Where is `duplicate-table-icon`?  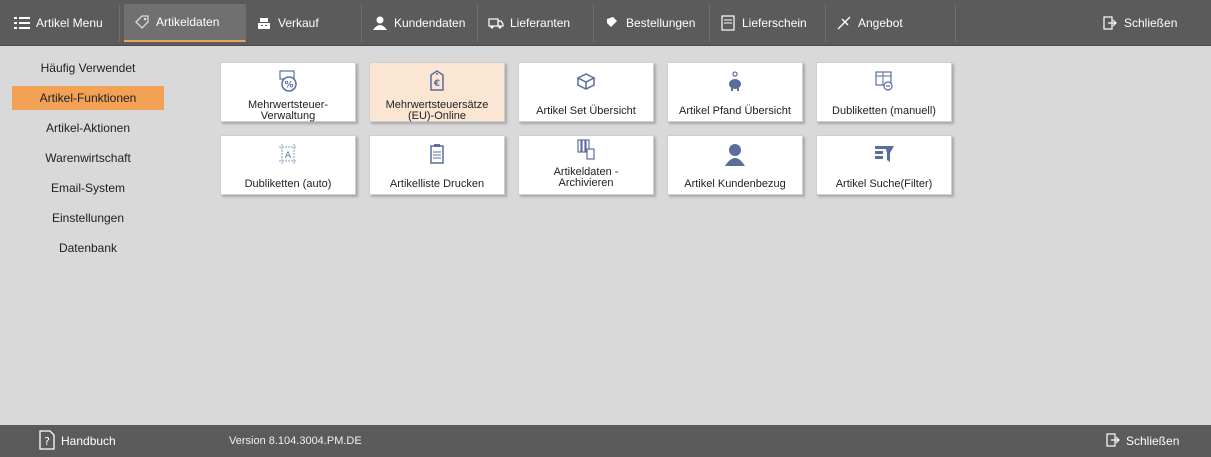
duplicate-table-icon is located at coordinates (884, 81).